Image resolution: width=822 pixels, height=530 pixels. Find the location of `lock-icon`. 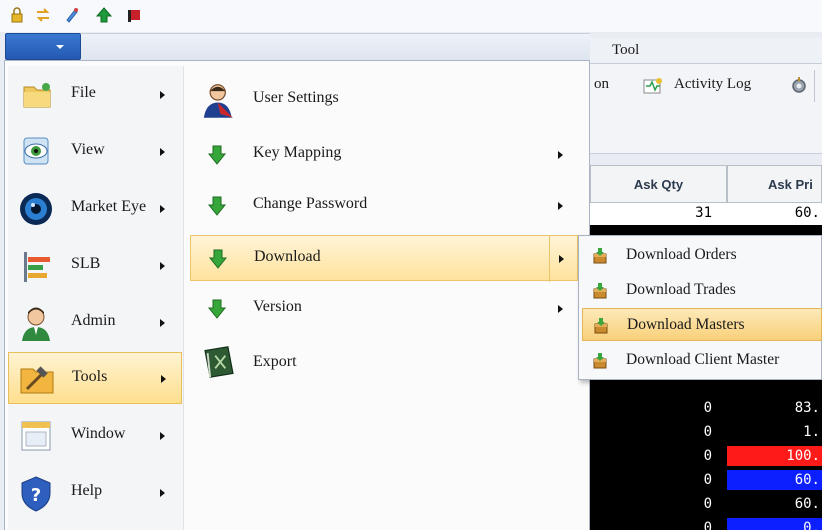

lock-icon is located at coordinates (17, 15).